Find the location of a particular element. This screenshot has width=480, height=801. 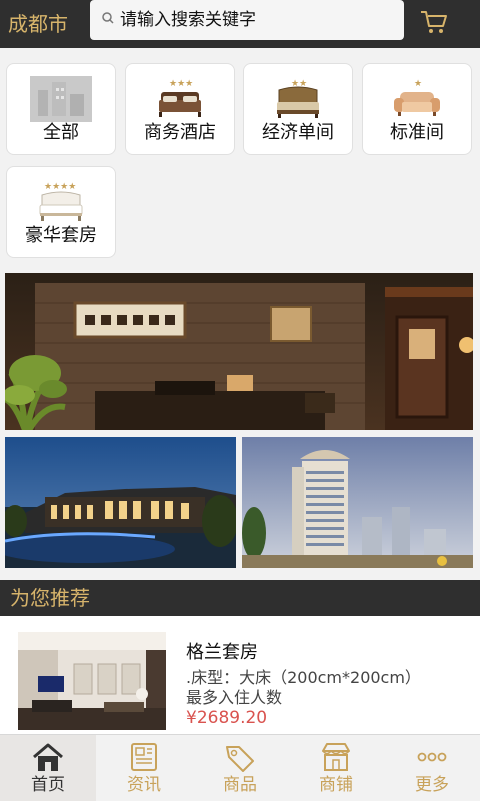

tag-icon is located at coordinates (240, 759).